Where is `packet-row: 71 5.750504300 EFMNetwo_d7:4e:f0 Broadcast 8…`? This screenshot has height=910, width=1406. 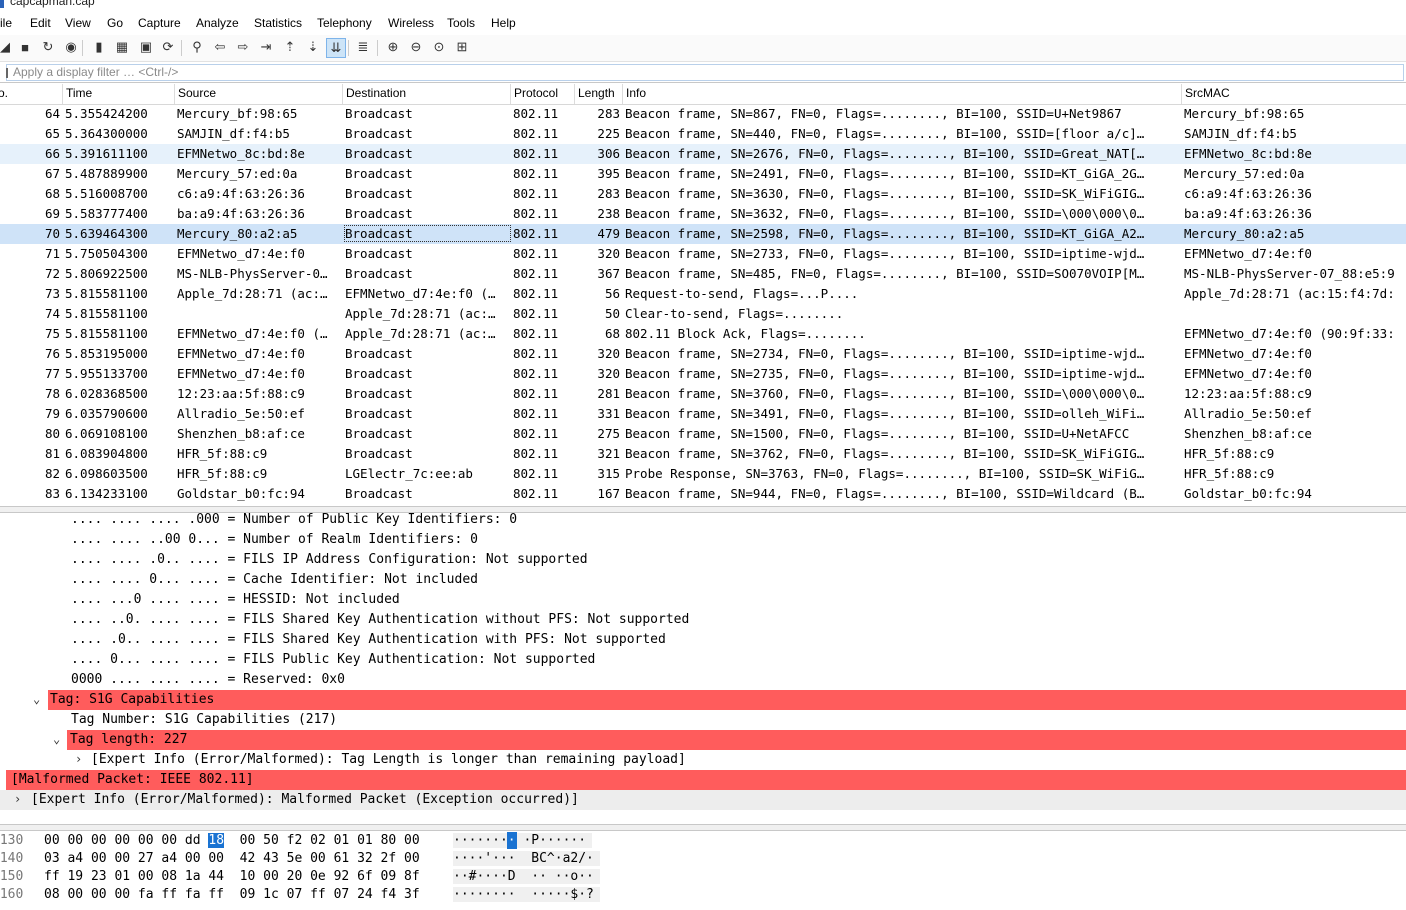 packet-row: 71 5.750504300 EFMNetwo_d7:4e:f0 Broadcast 8… is located at coordinates (703, 254).